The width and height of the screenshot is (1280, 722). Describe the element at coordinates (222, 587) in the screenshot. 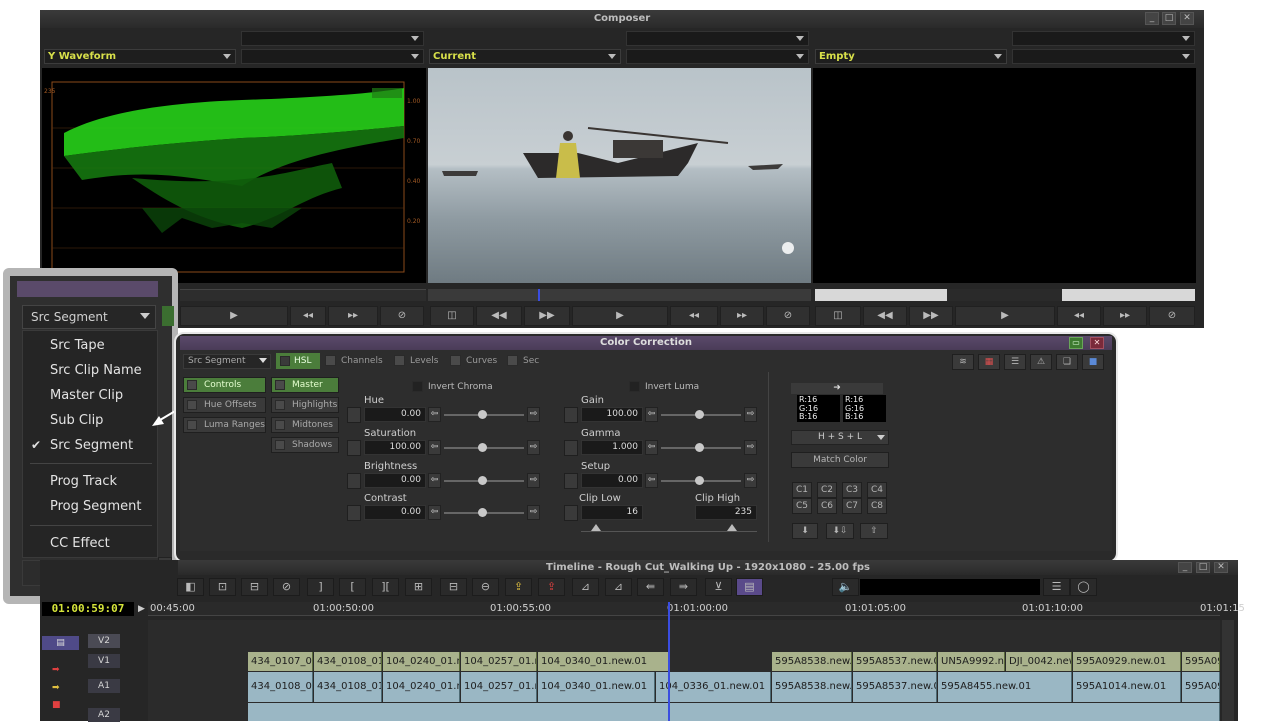

I see `tl-tool-2: ⊡` at that location.